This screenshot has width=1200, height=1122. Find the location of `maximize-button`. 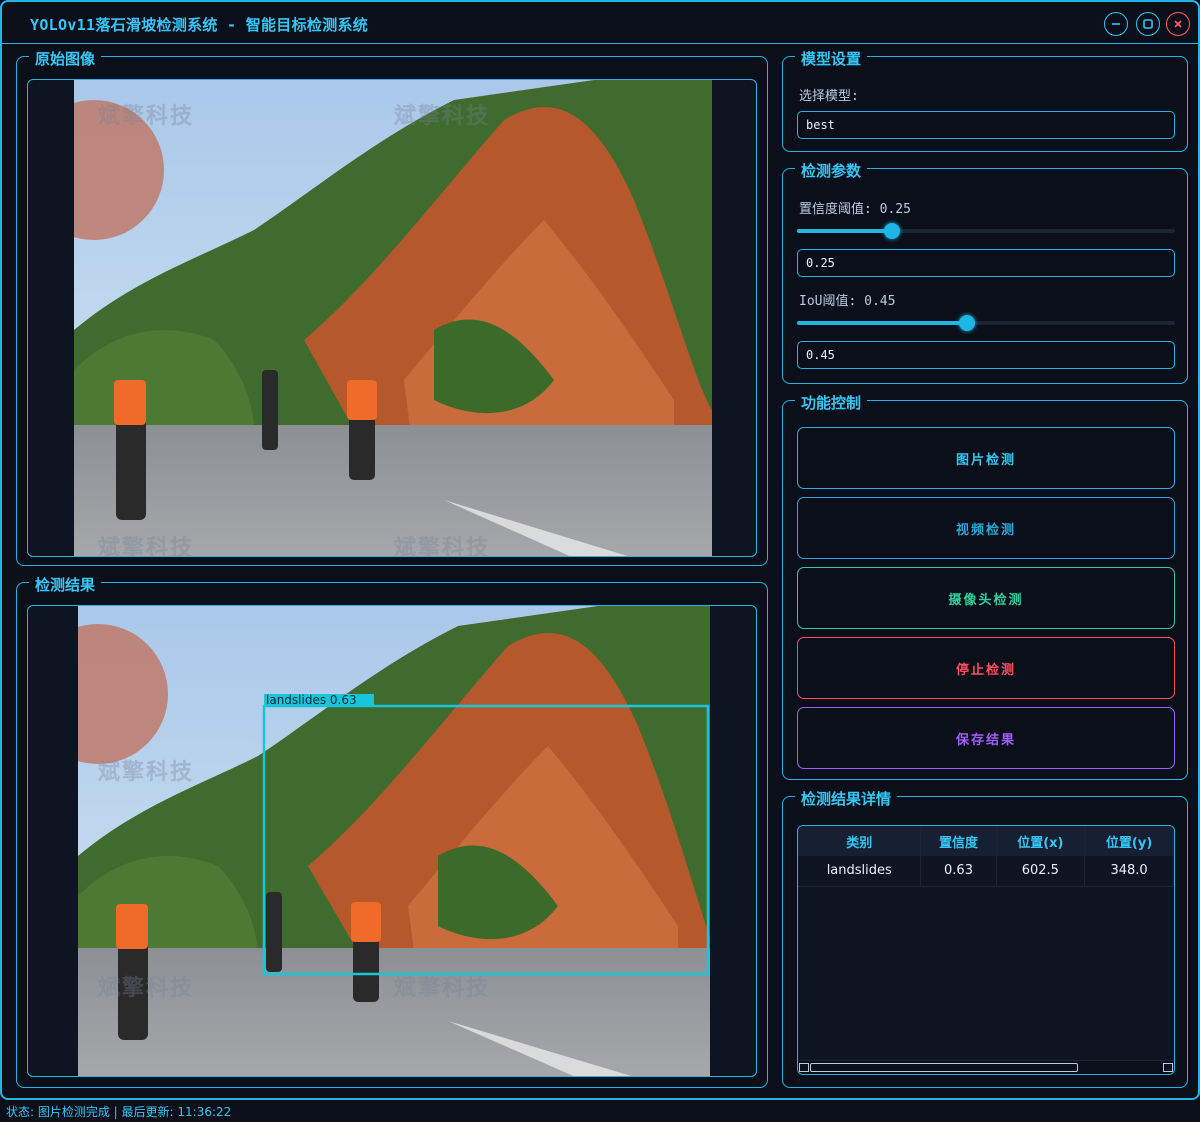

maximize-button is located at coordinates (1148, 24).